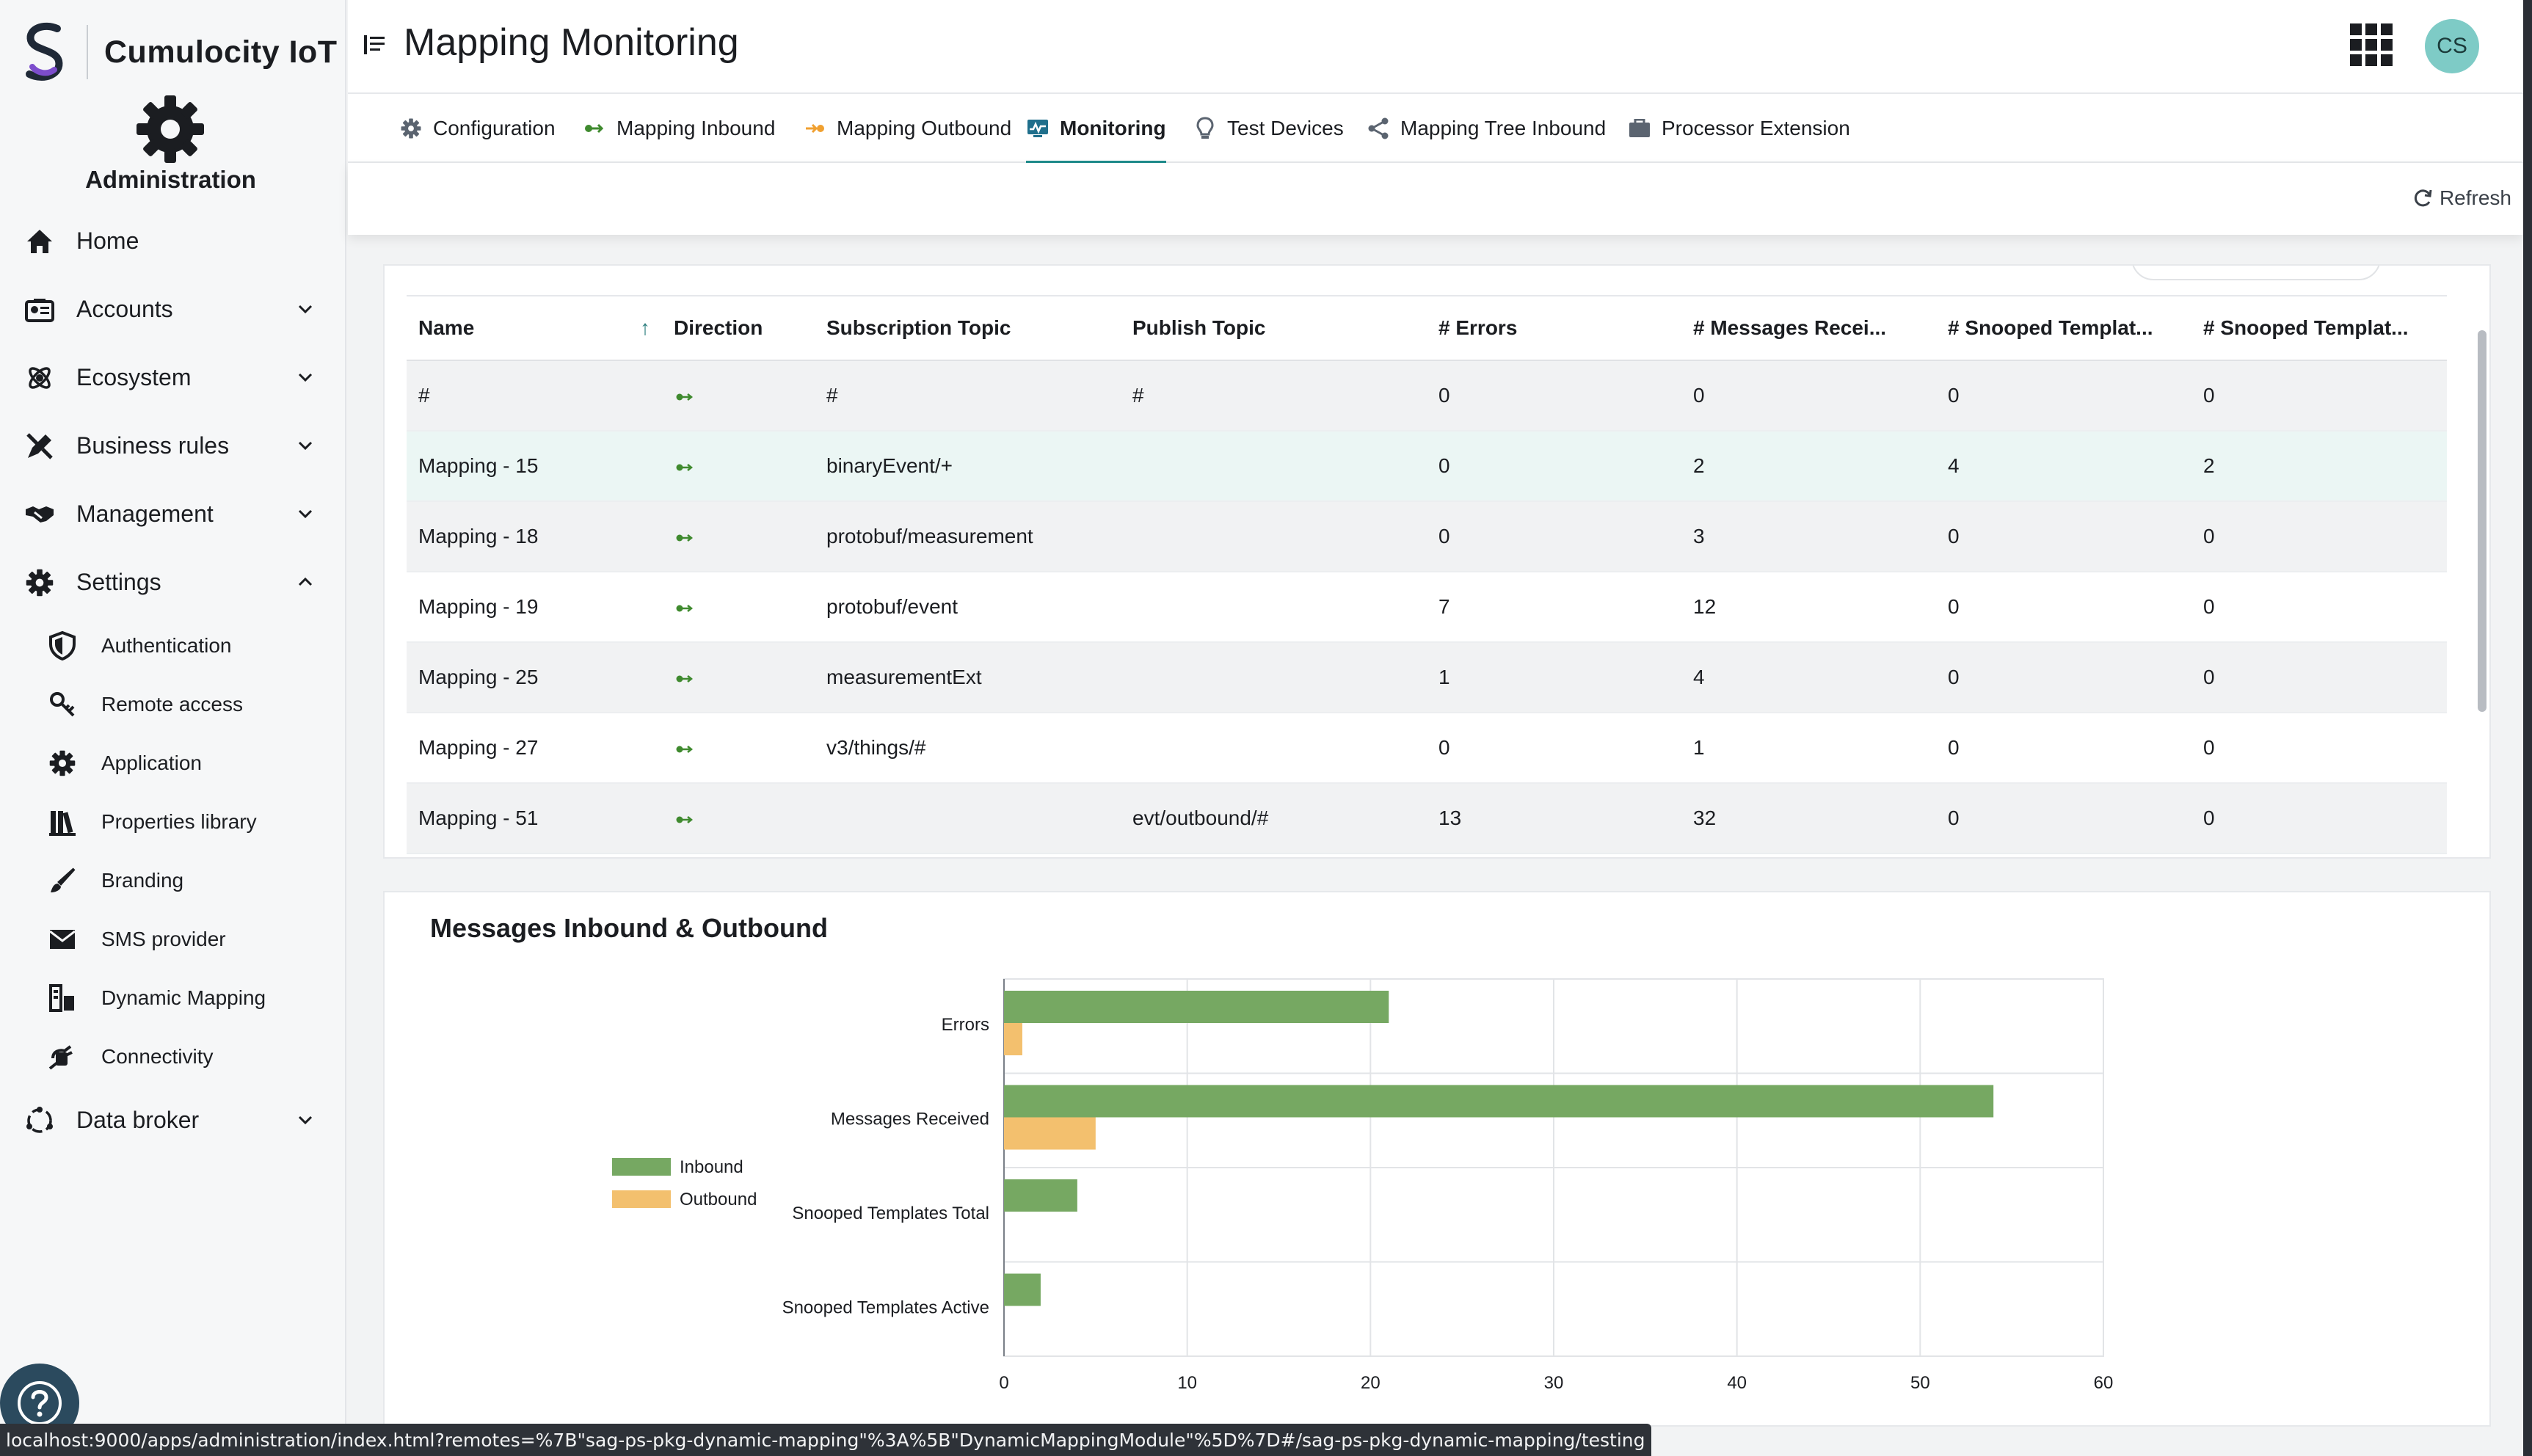 The height and width of the screenshot is (1456, 2532). Describe the element at coordinates (180, 52) in the screenshot. I see `brand: Cumulocity IoT` at that location.